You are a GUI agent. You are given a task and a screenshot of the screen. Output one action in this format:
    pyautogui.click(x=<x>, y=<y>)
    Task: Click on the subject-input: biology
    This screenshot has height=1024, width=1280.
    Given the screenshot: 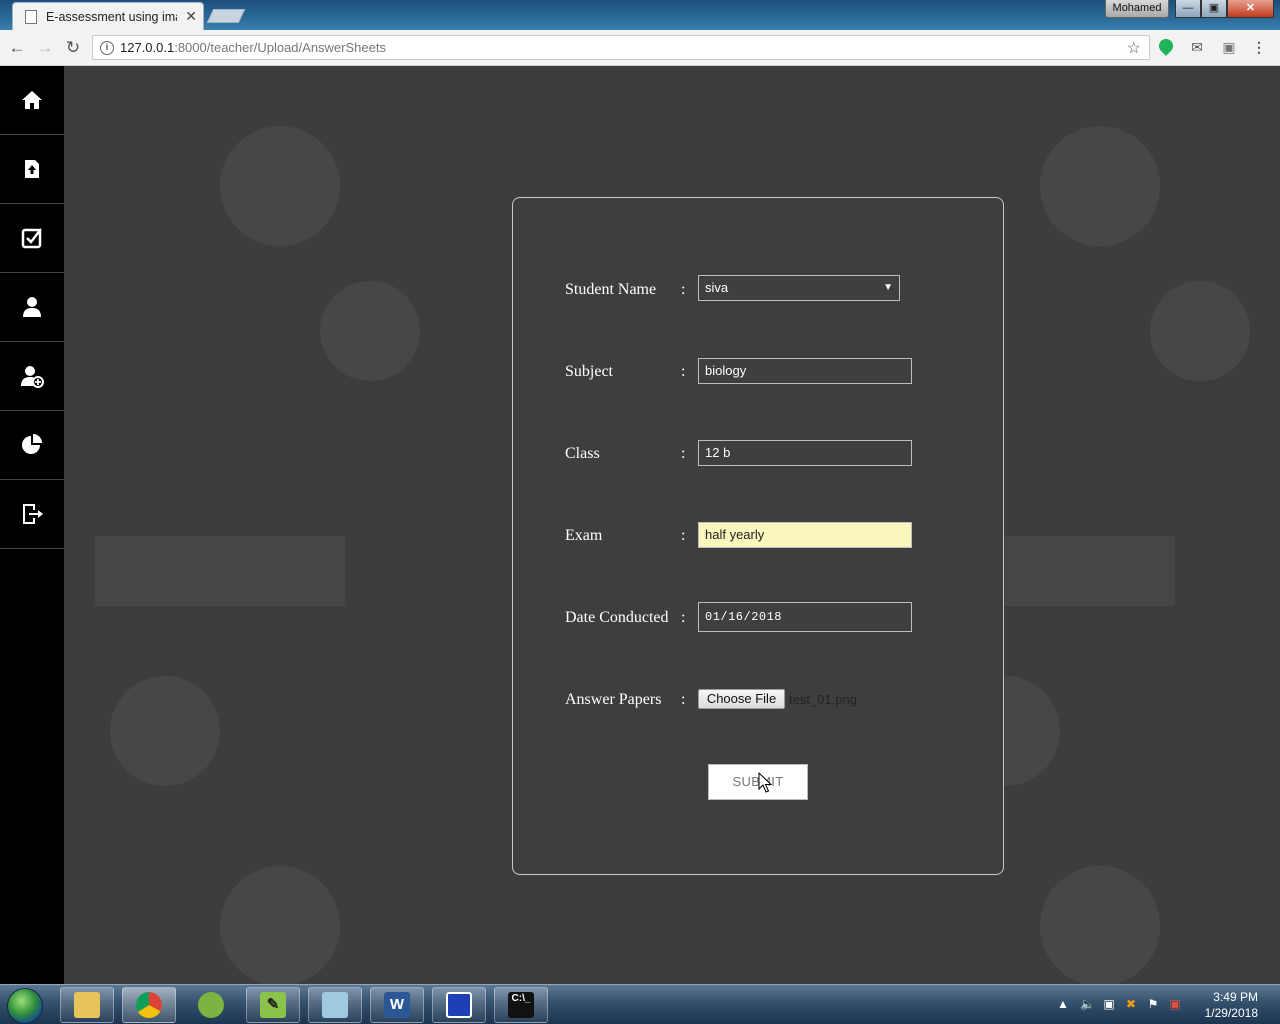 What is the action you would take?
    pyautogui.click(x=805, y=371)
    